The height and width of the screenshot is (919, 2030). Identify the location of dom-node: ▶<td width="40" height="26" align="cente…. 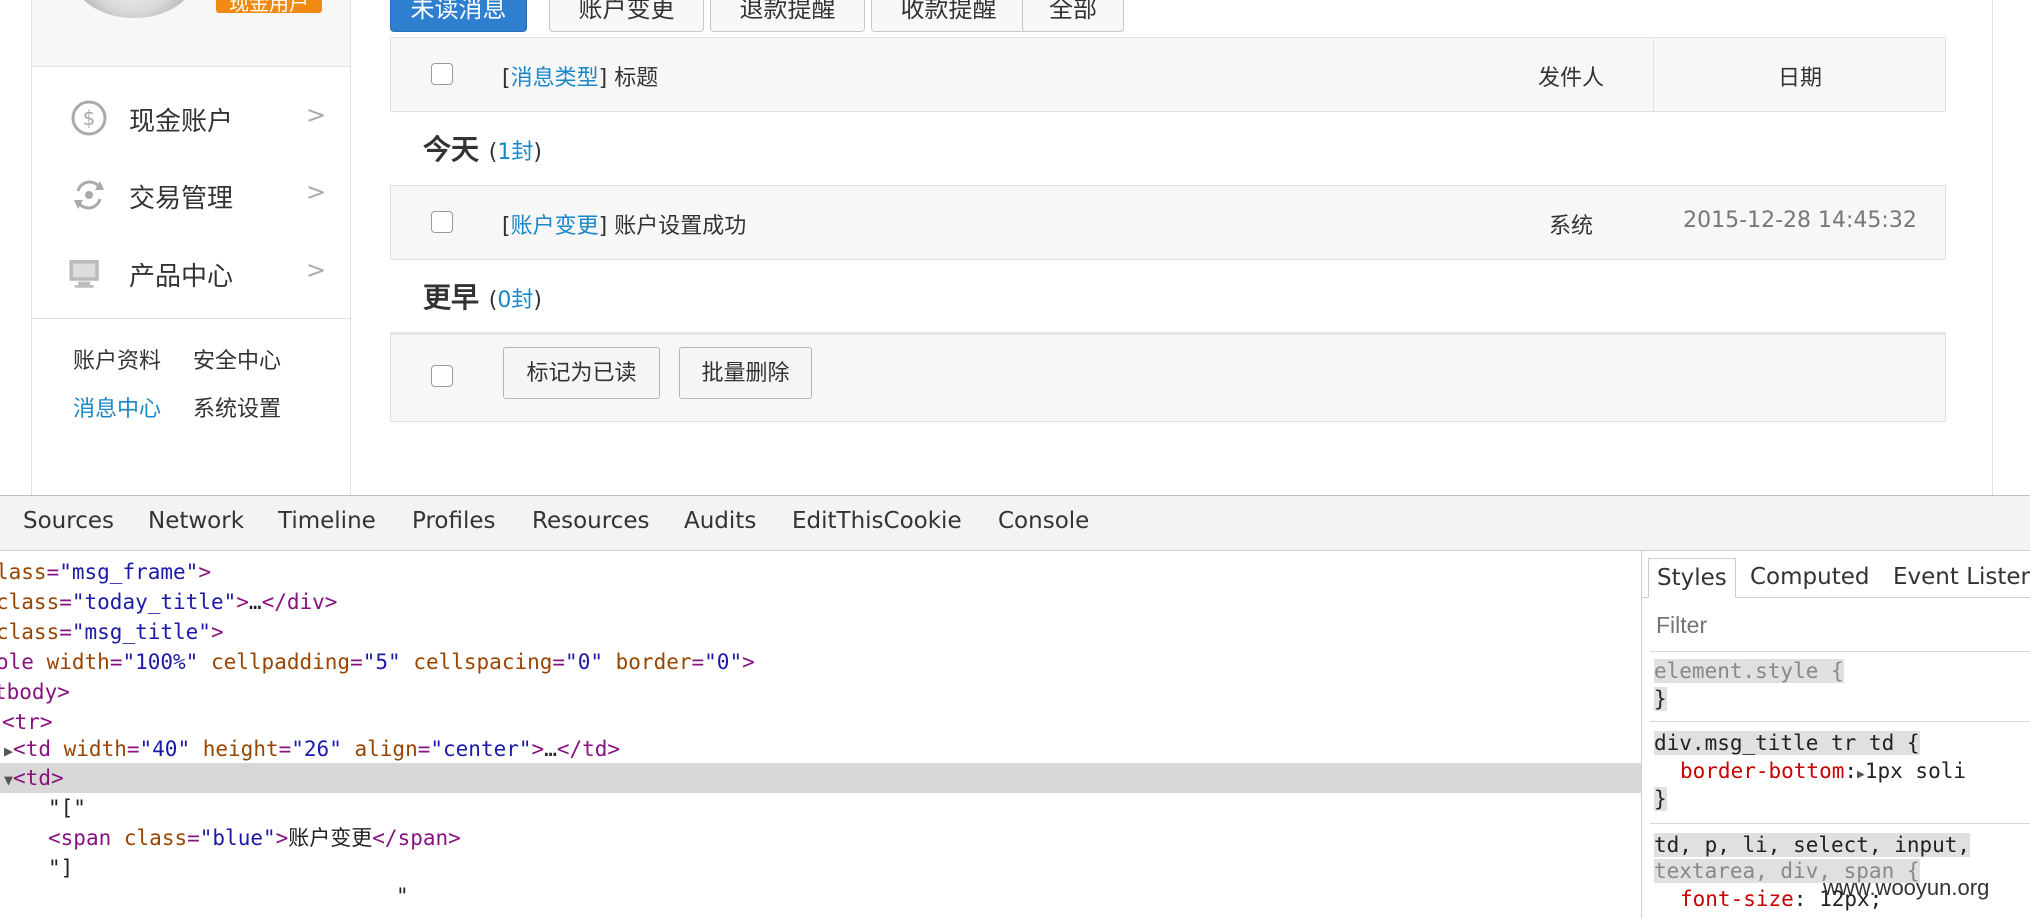
(312, 749).